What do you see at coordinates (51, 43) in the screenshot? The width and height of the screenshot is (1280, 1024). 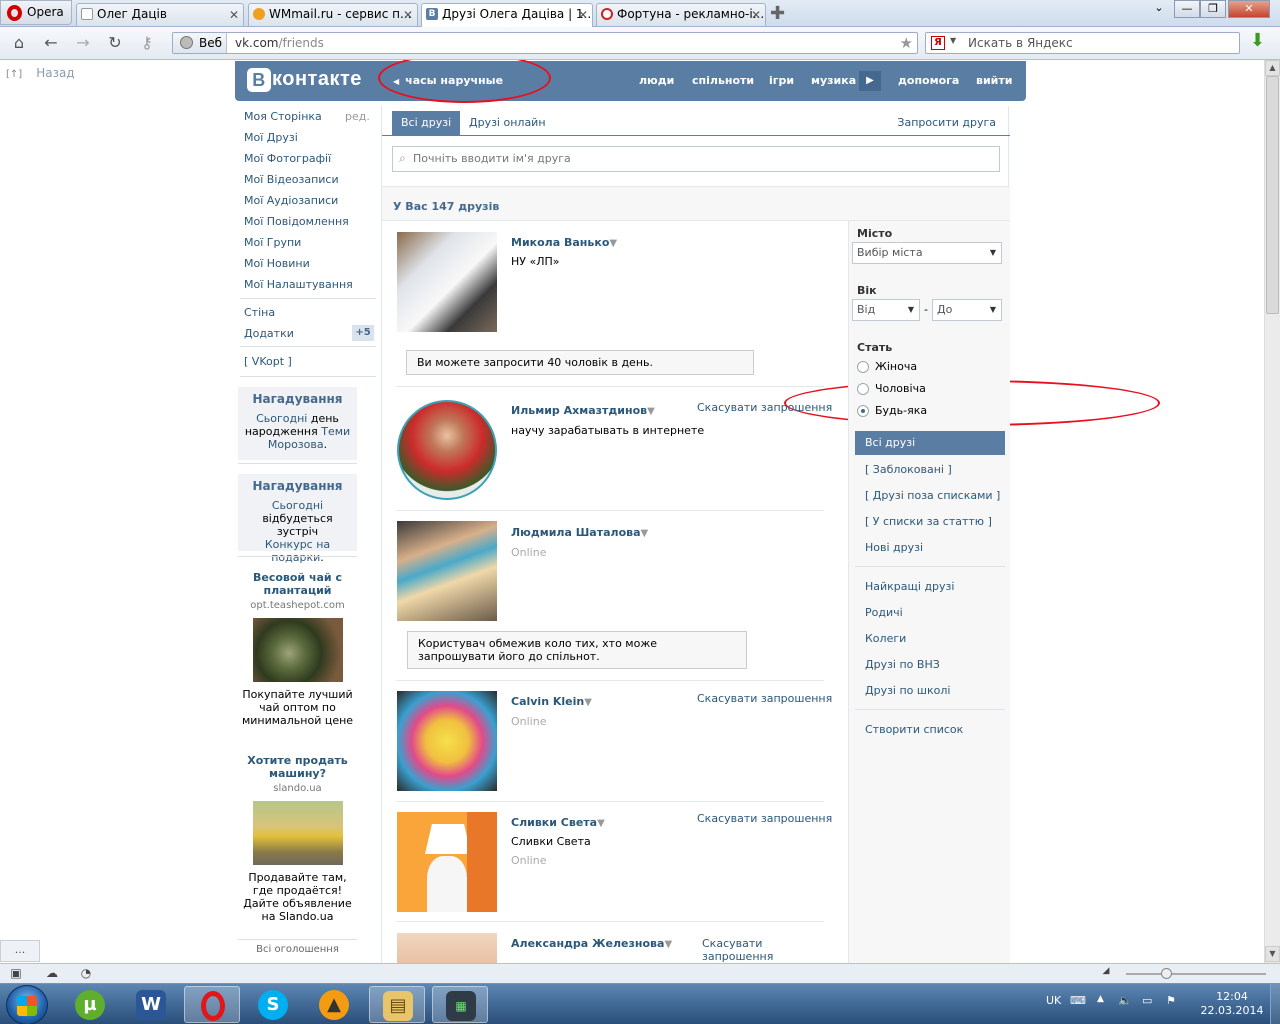 I see `back-icon: ←` at bounding box center [51, 43].